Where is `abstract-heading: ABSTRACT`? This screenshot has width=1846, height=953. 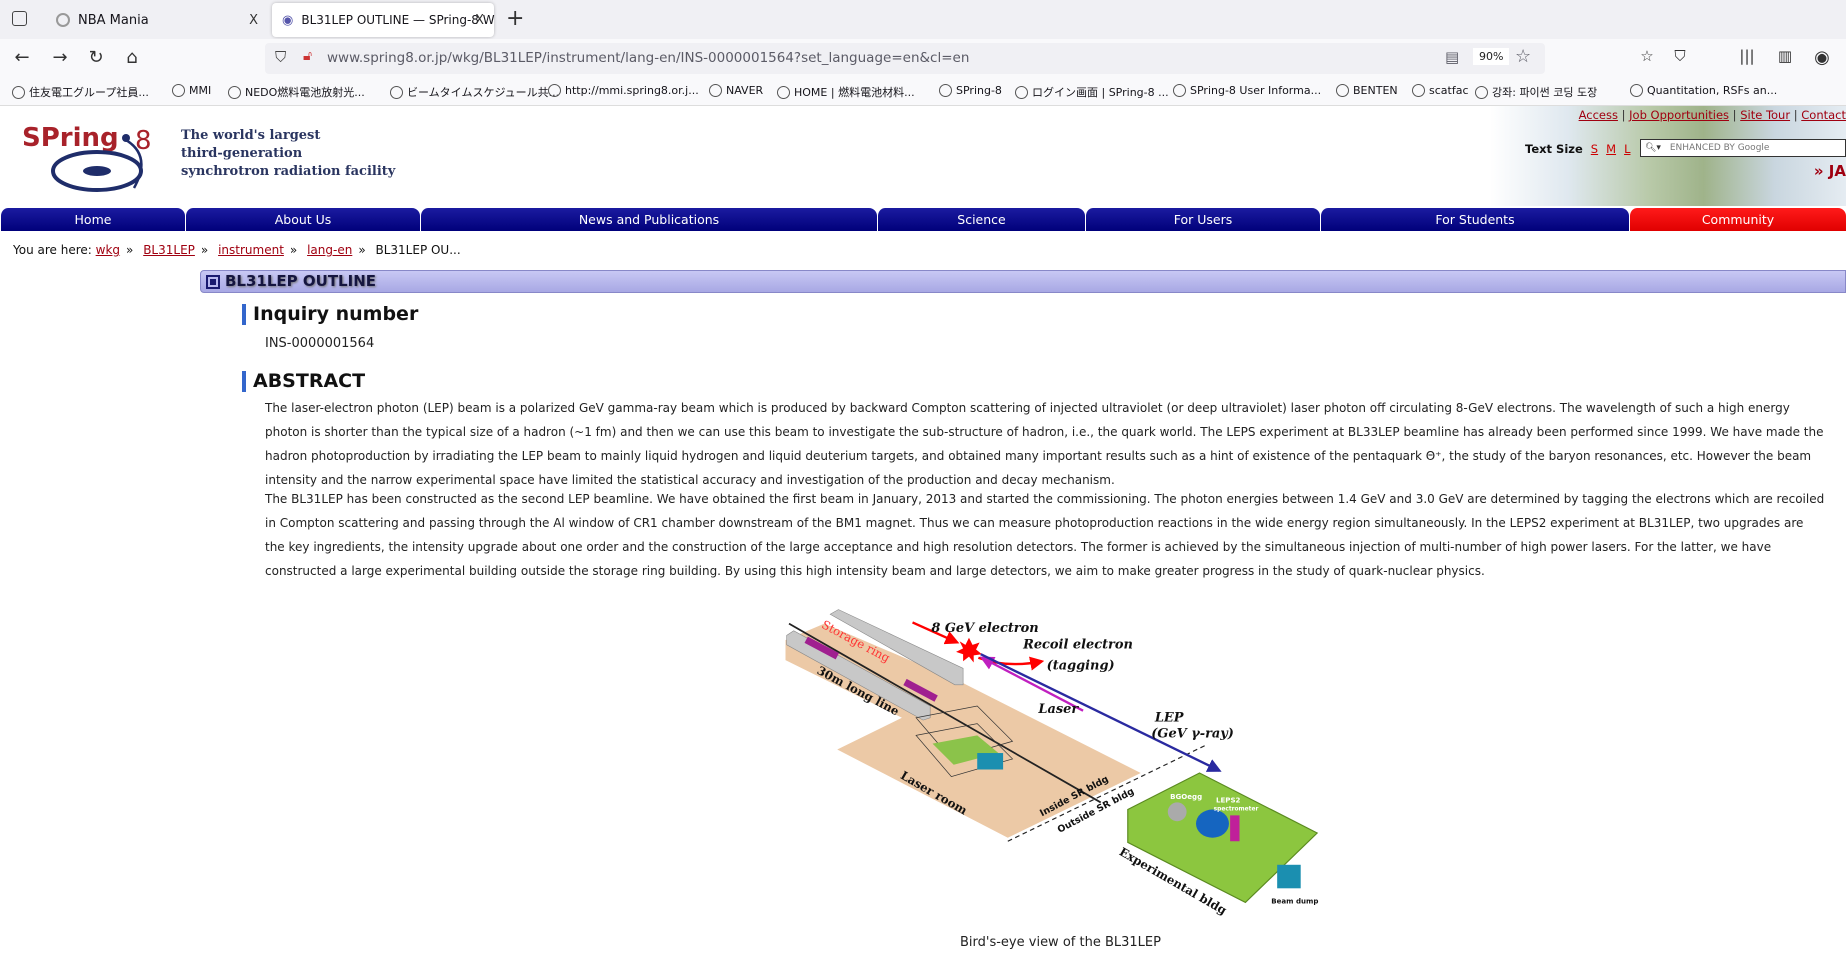
abstract-heading: ABSTRACT is located at coordinates (303, 381).